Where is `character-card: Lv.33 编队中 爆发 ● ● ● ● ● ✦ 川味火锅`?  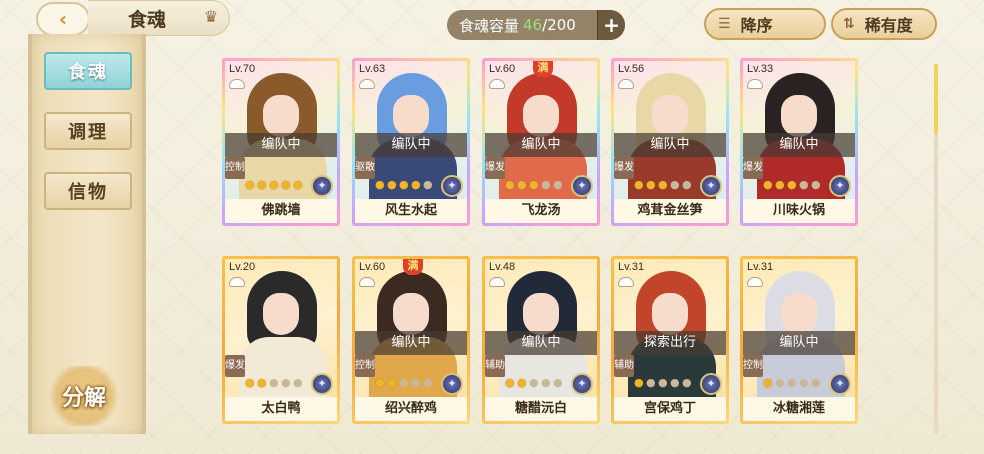
character-card: Lv.33 编队中 爆发 ● ● ● ● ● ✦ 川味火锅 is located at coordinates (799, 142).